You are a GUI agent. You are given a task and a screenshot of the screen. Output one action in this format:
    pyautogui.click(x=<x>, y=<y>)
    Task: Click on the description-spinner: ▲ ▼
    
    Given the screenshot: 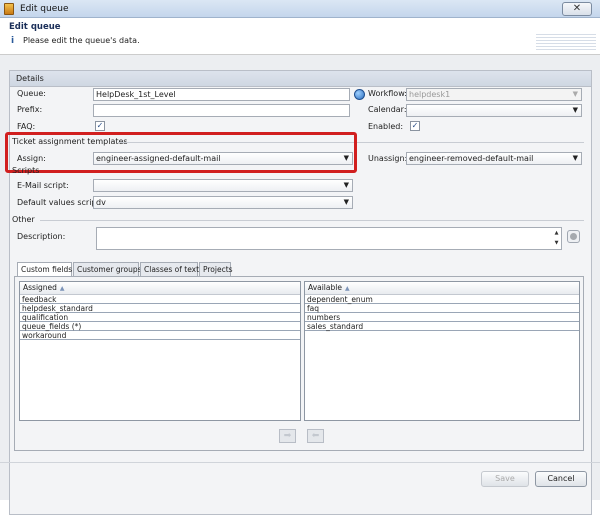 What is the action you would take?
    pyautogui.click(x=556, y=238)
    